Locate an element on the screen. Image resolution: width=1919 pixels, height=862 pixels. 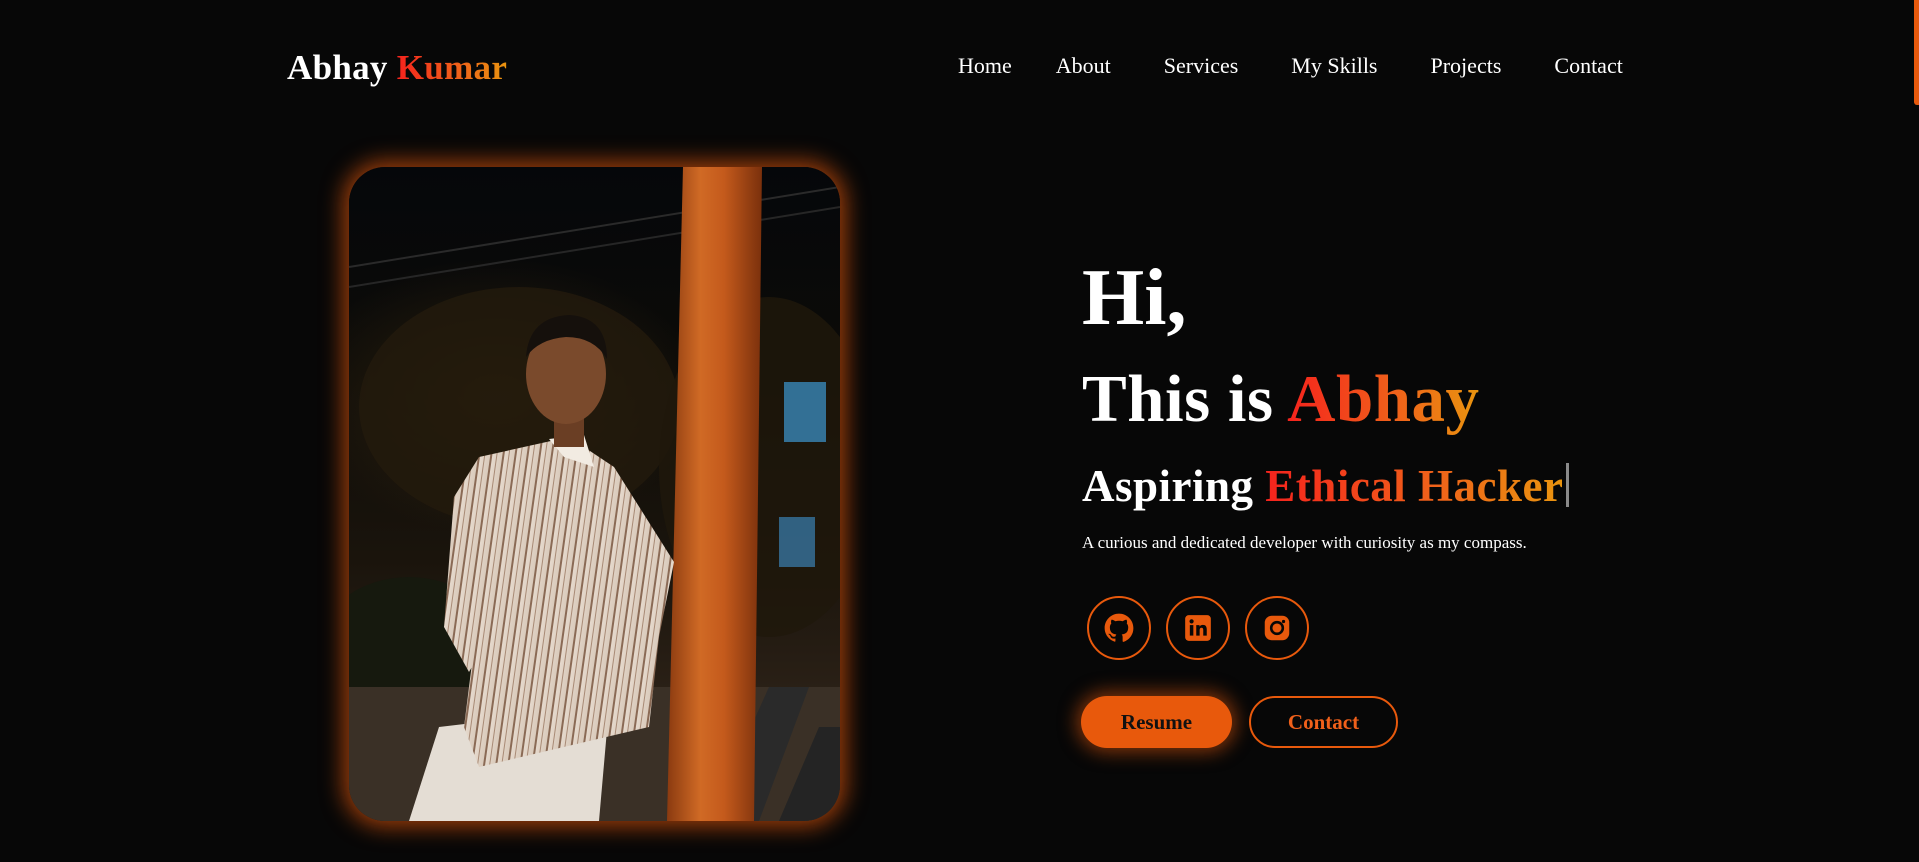
linkedin-link is located at coordinates (1198, 628).